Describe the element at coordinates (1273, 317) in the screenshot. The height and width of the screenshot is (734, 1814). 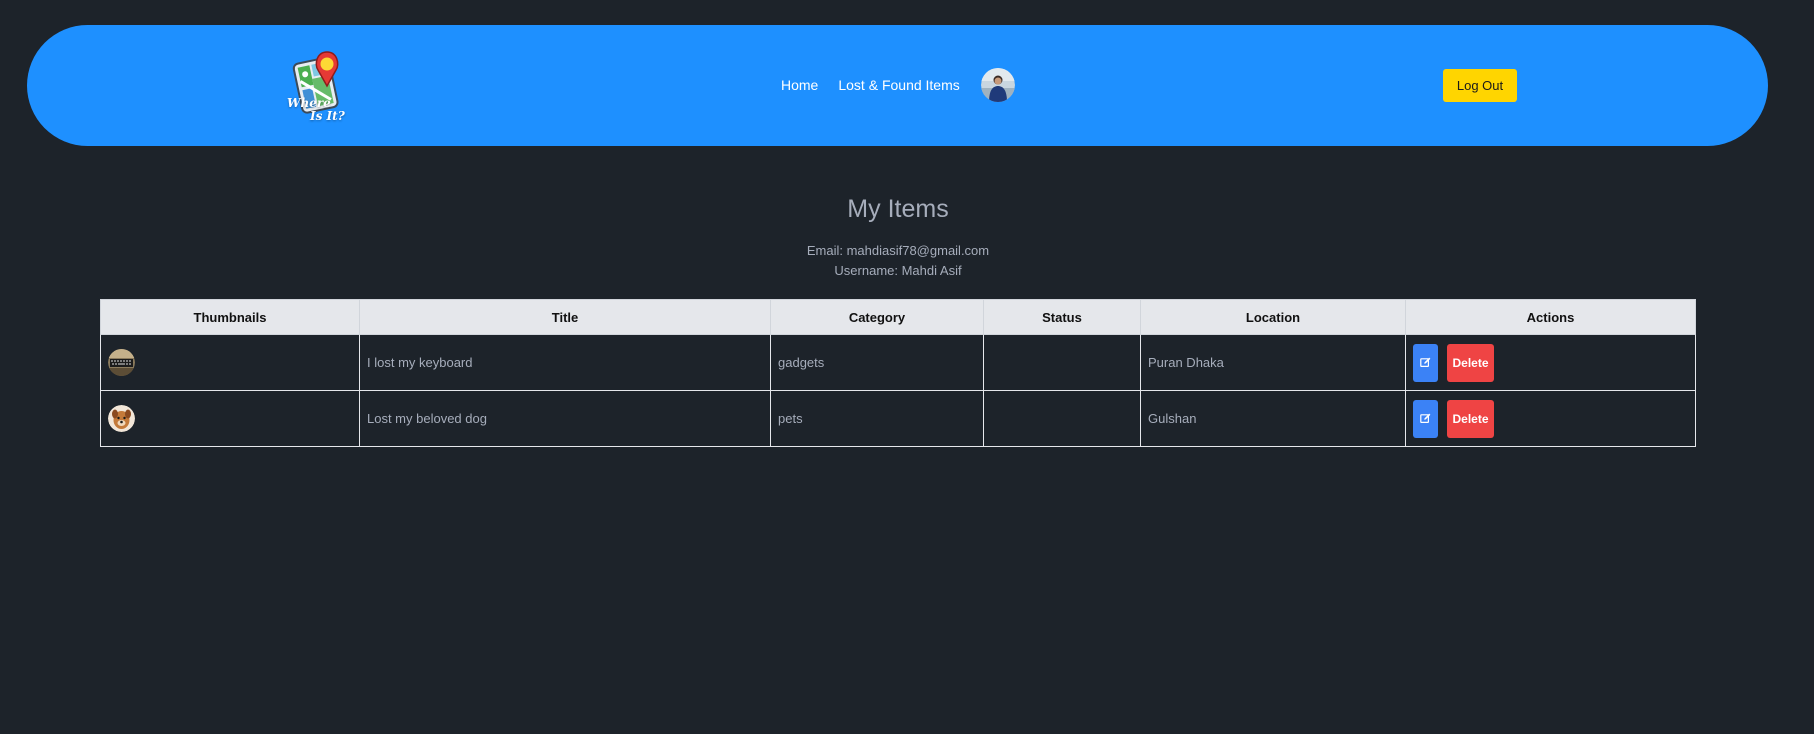
I see `header-location: Location` at that location.